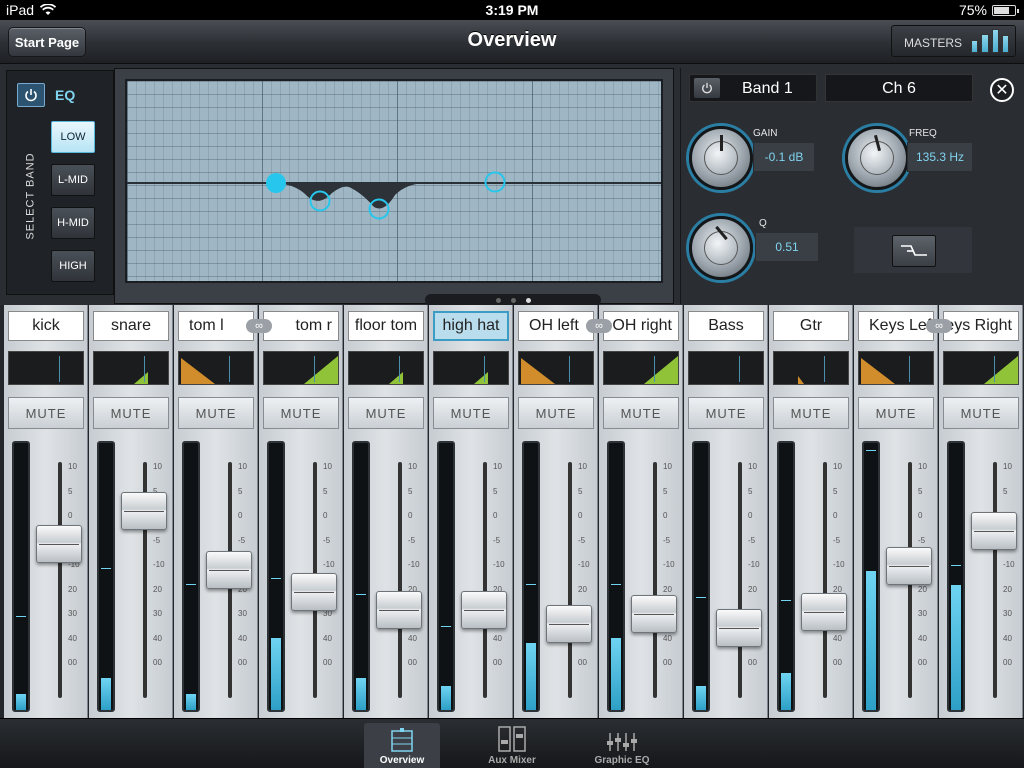 Image resolution: width=1024 pixels, height=768 pixels. Describe the element at coordinates (641, 326) in the screenshot. I see `channel-name: OH right` at that location.